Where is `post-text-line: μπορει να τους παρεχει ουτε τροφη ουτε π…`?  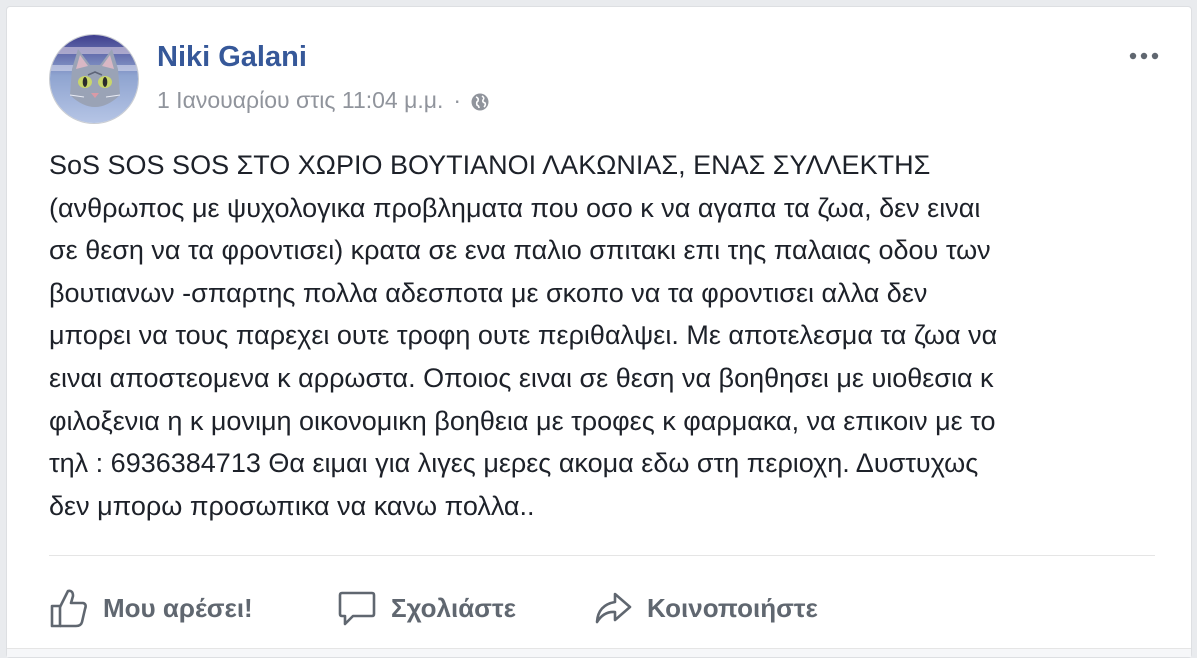 post-text-line: μπορει να τους παρεχει ουτε τροφη ουτε π… is located at coordinates (523, 335).